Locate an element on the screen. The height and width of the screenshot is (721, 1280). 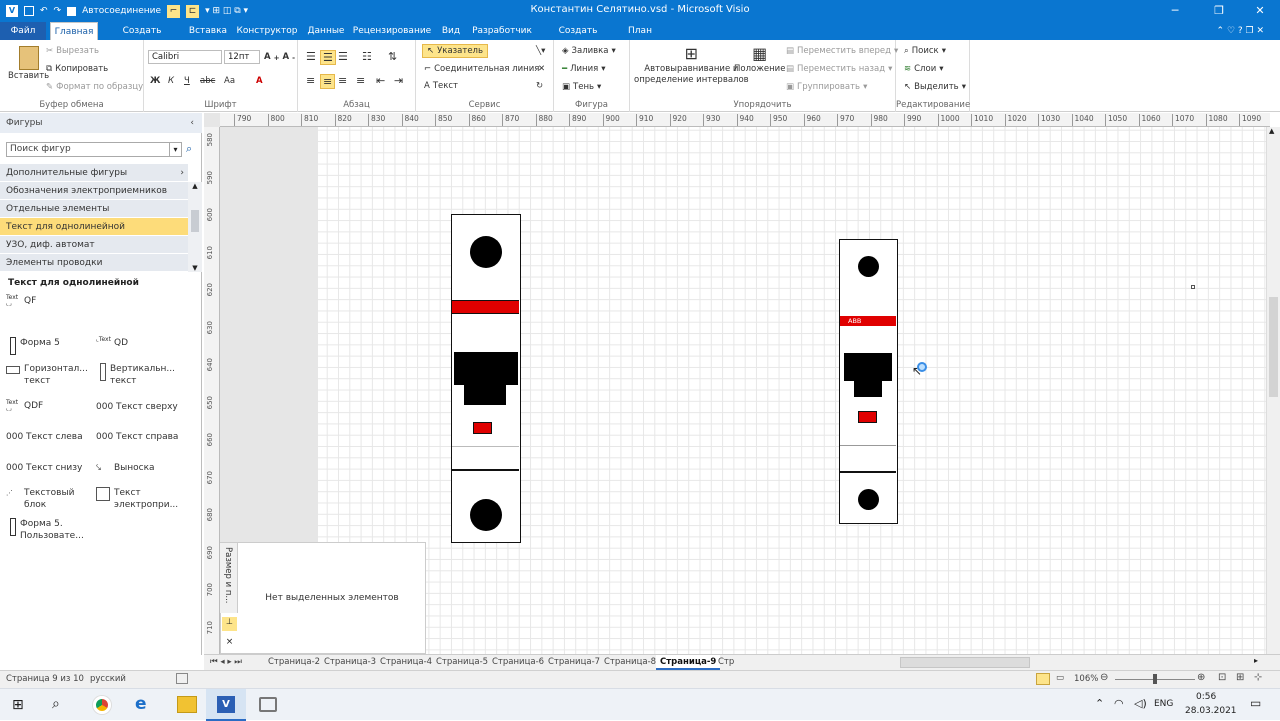
shape-search-input: Поиск фигур ▾ is located at coordinates (94, 149).